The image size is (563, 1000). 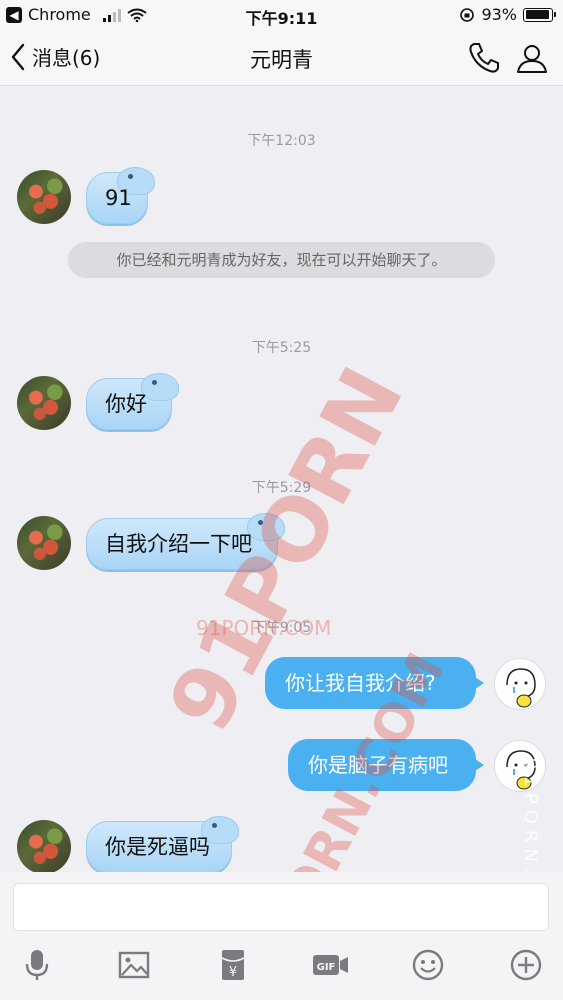 I want to click on gif-icon: GIF, so click(x=330, y=965).